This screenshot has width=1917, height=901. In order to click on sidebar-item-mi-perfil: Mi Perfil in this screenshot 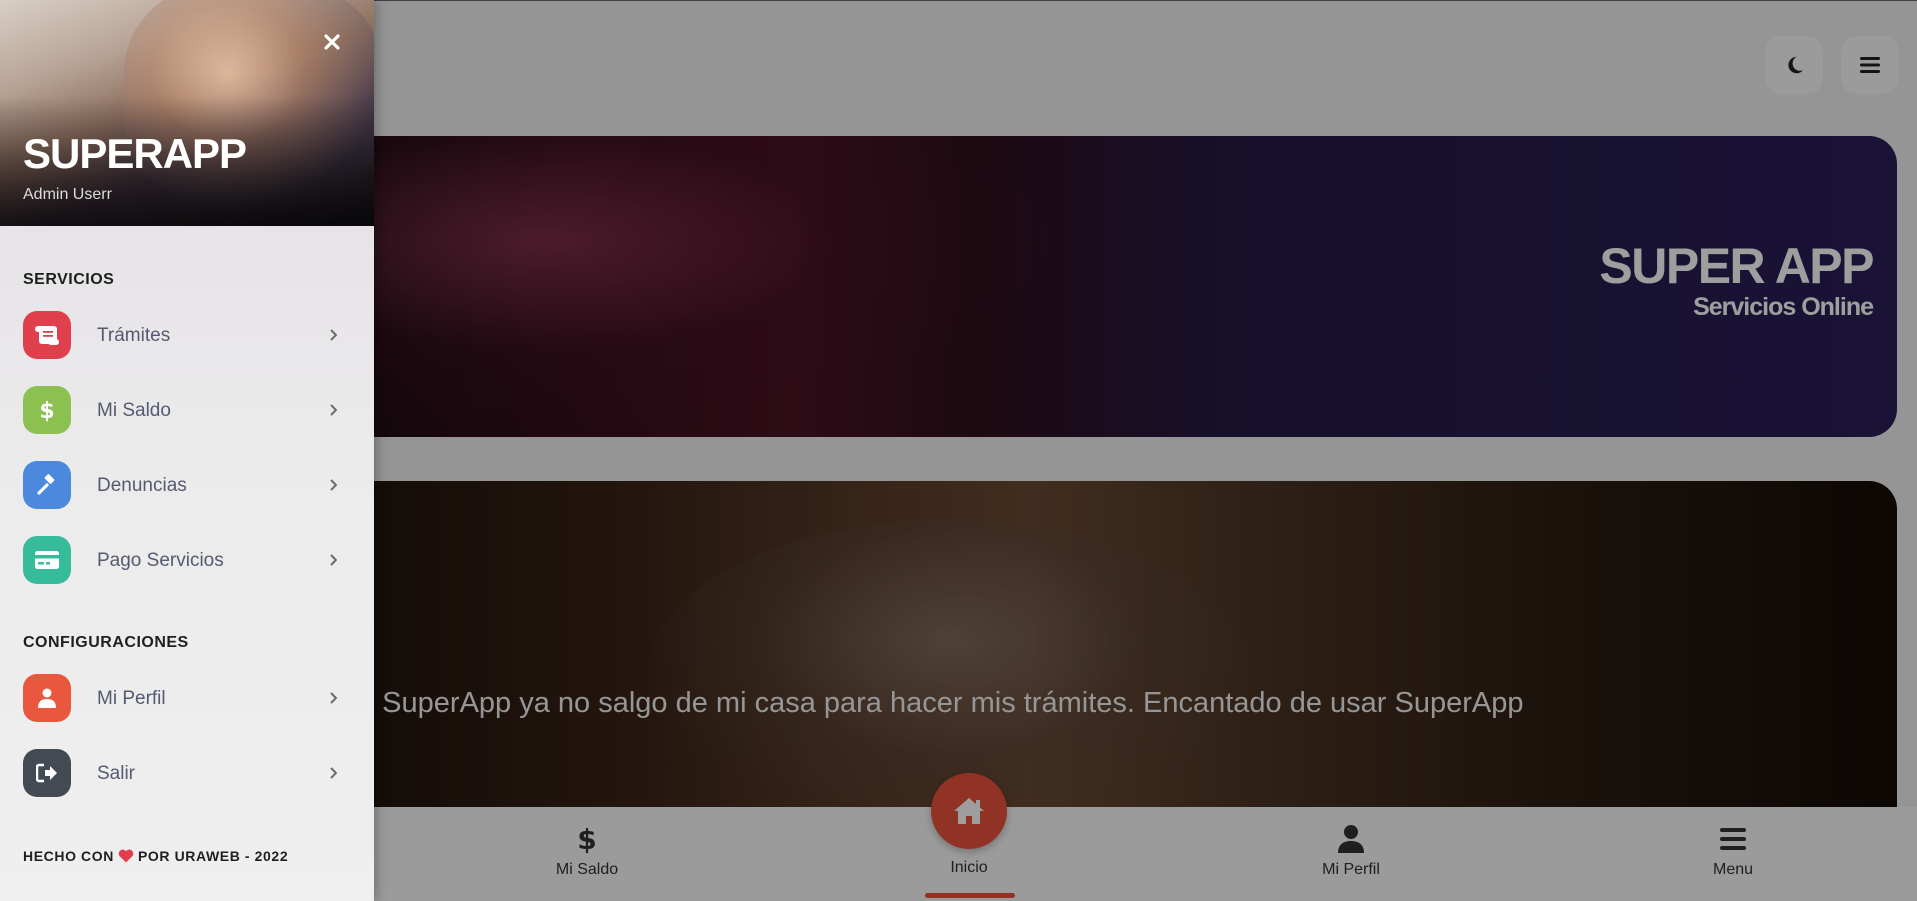, I will do `click(187, 699)`.